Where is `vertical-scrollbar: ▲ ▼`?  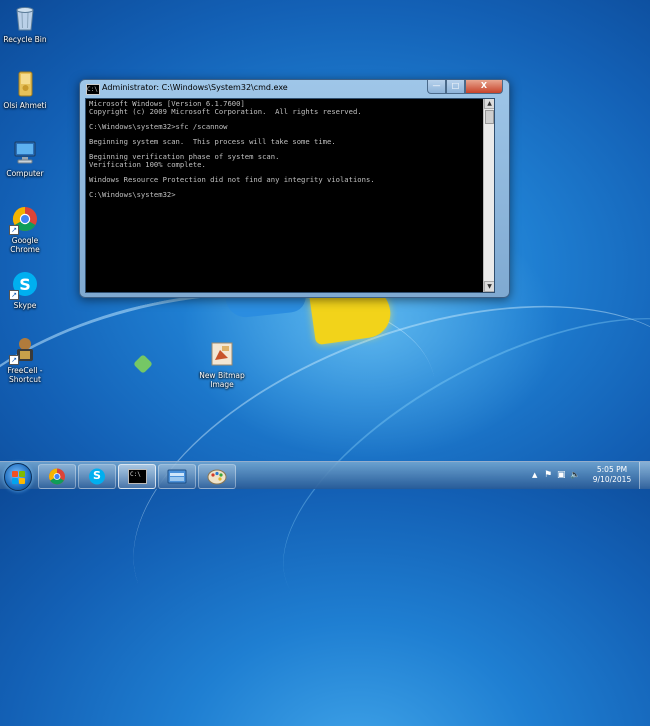
vertical-scrollbar: ▲ ▼ is located at coordinates (488, 195).